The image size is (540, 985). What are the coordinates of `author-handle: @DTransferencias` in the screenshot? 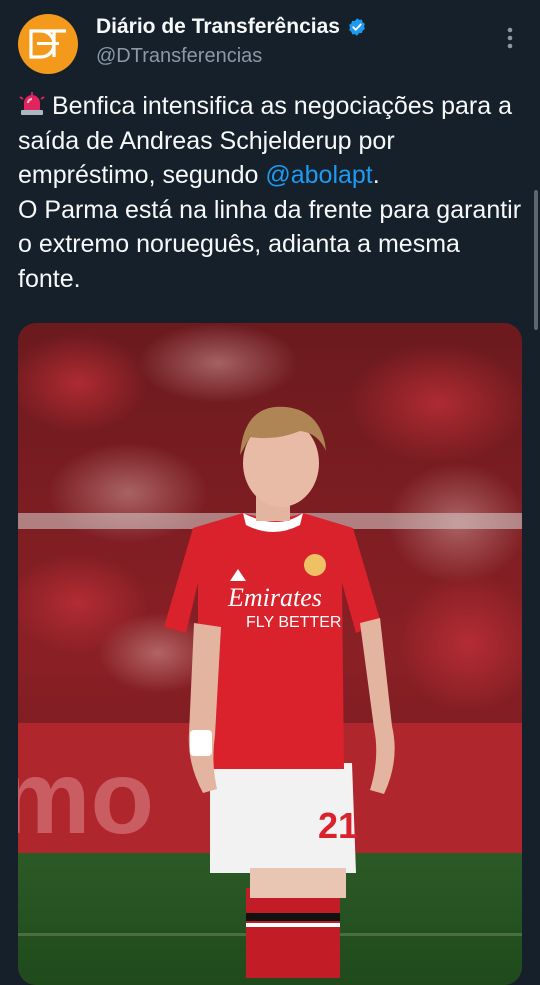 It's located at (179, 56).